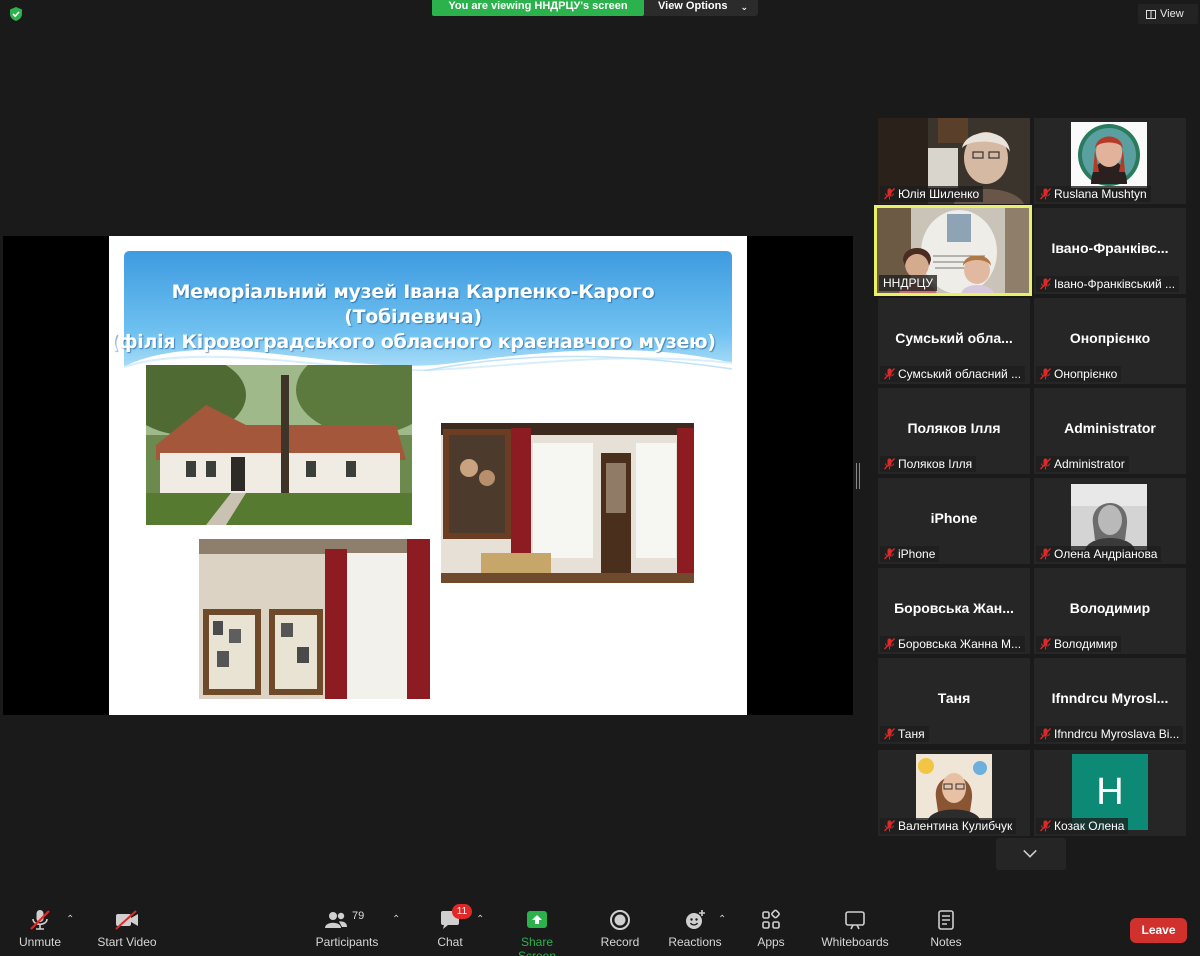  I want to click on participant-tile: Онопрієнко Онопрієнко, so click(1110, 341).